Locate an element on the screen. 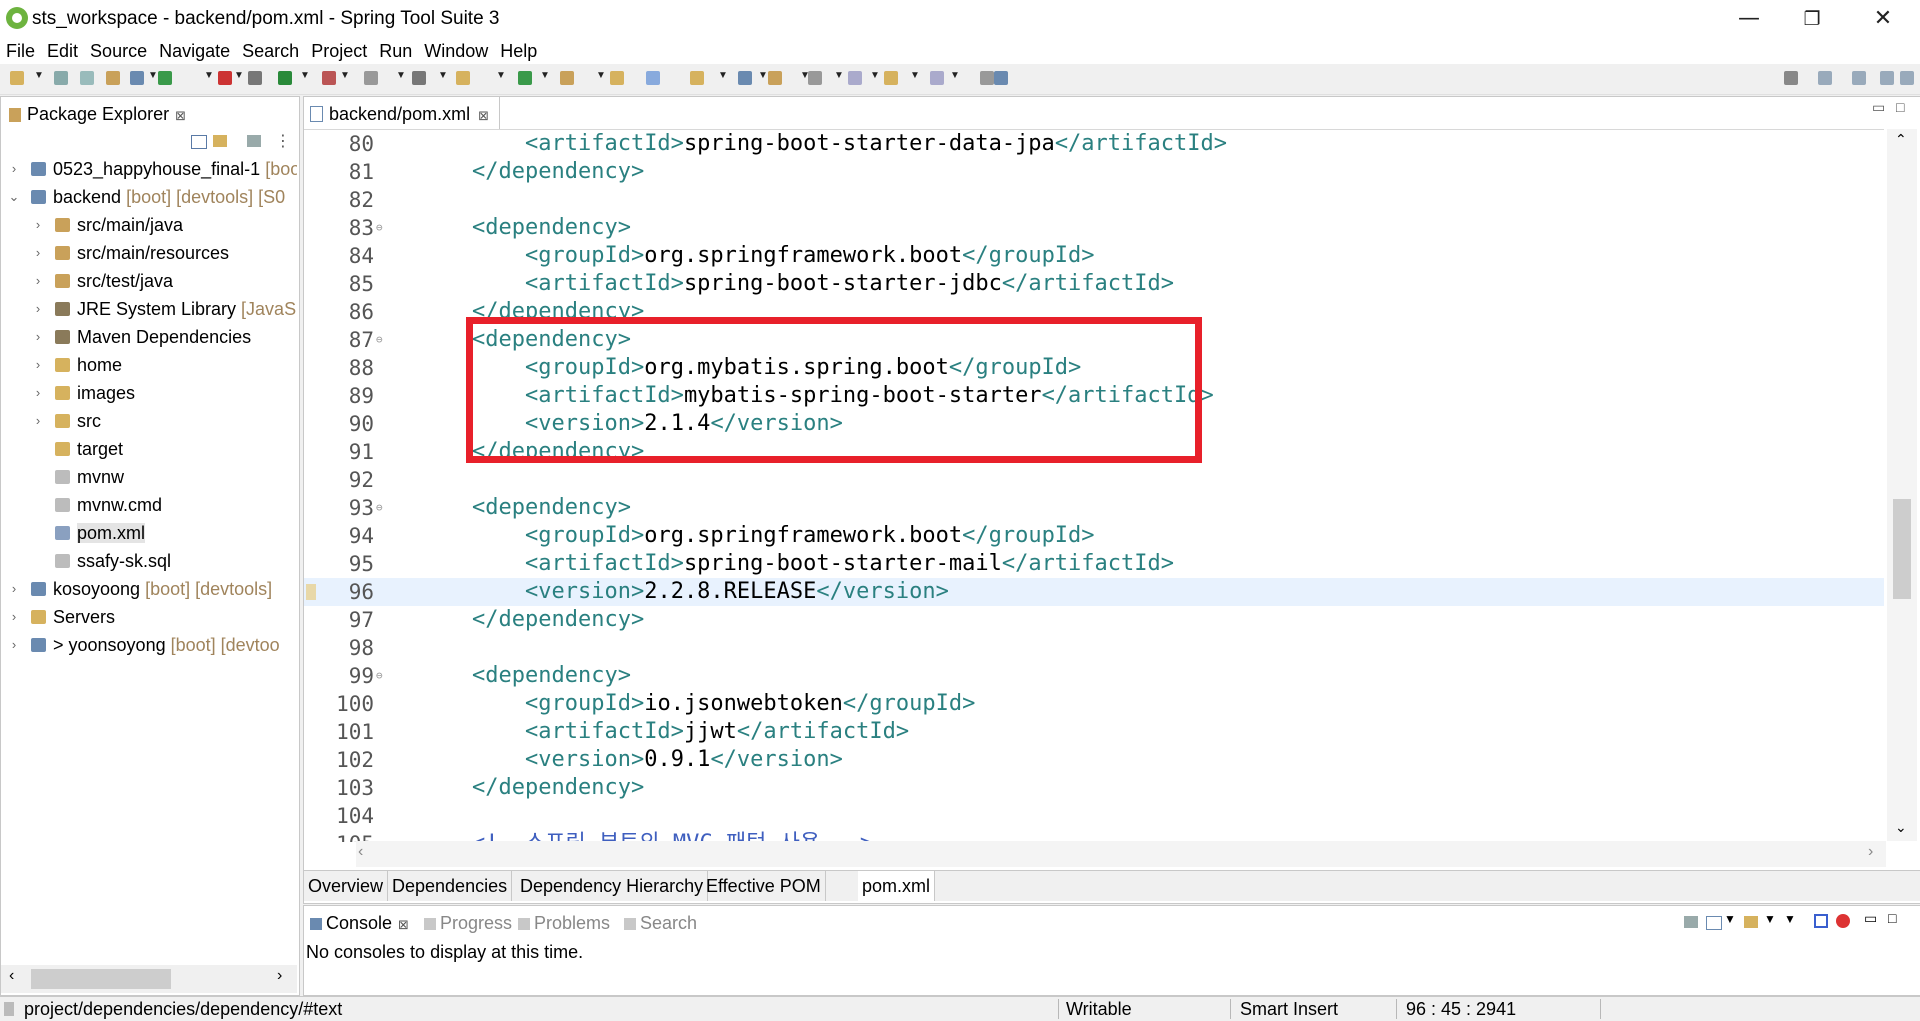  spring-icon is located at coordinates (1843, 921).